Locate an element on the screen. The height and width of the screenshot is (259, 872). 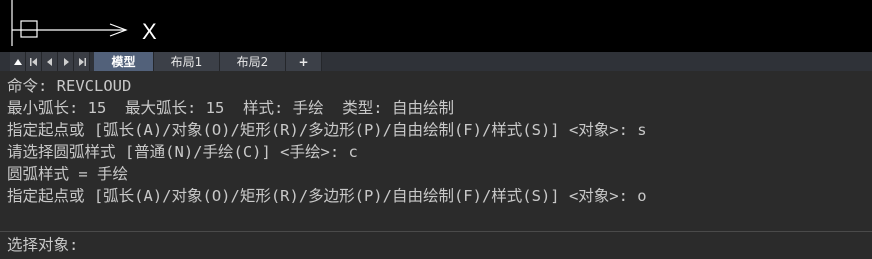
prev-page-icon is located at coordinates (50, 61).